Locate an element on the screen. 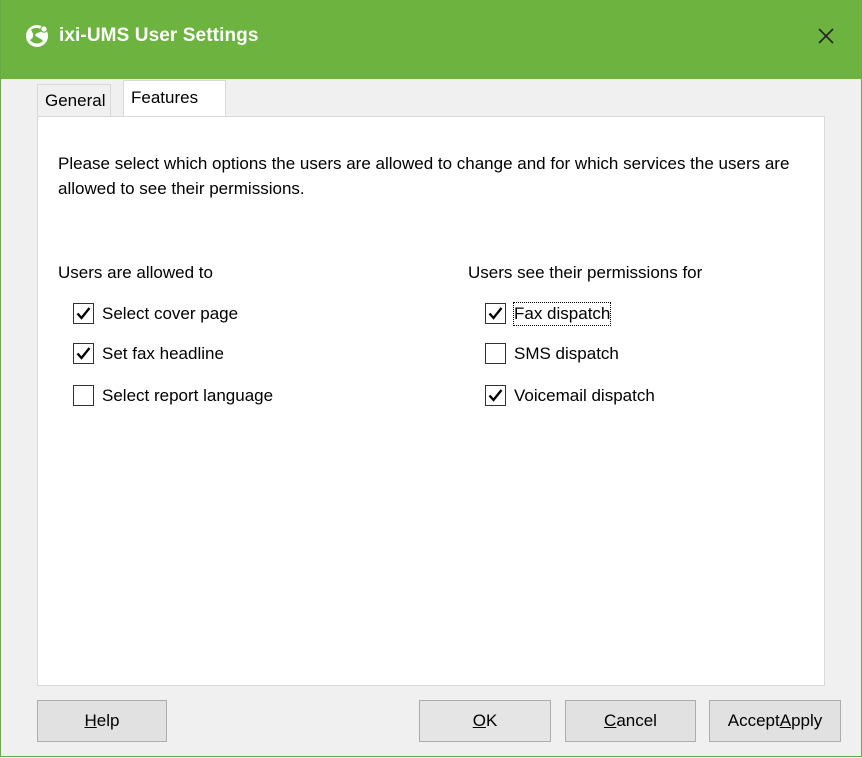 The height and width of the screenshot is (758, 862). checkbox-label: Voicemail dispatch is located at coordinates (584, 395).